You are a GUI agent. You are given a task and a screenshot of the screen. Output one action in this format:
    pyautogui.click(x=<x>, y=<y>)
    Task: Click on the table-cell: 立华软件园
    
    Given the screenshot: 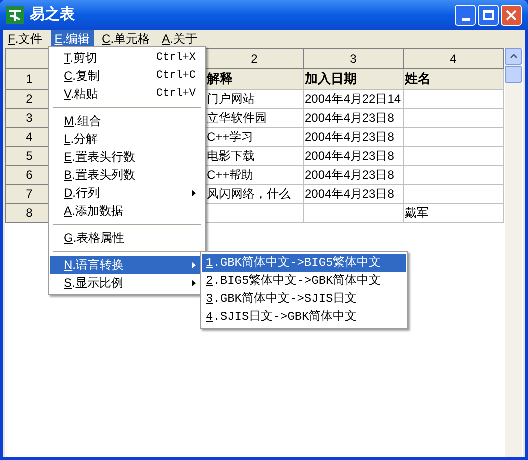 What is the action you would take?
    pyautogui.click(x=255, y=117)
    